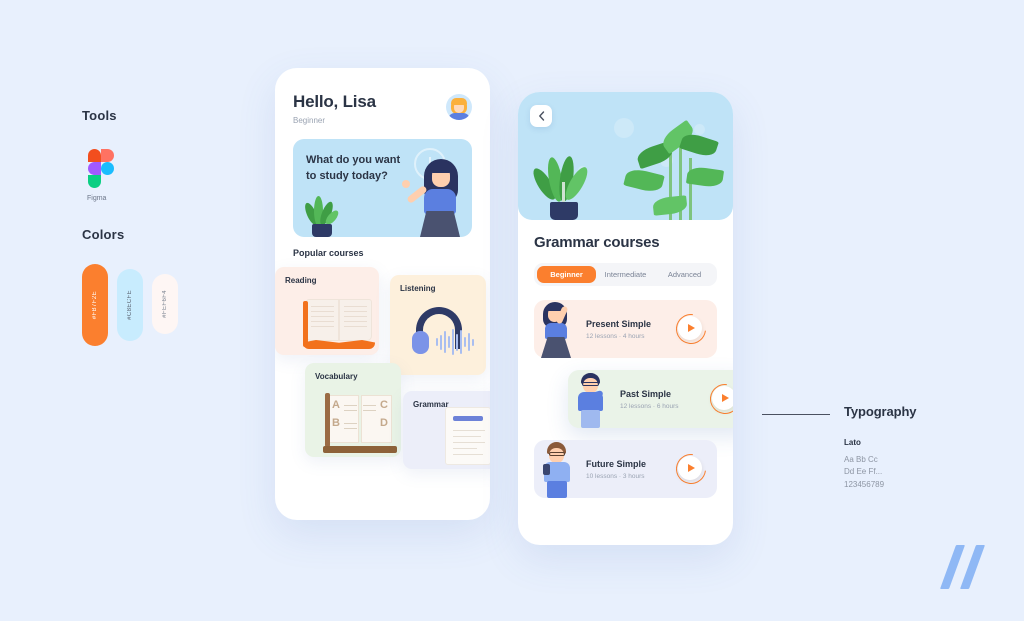 The width and height of the screenshot is (1024, 621). What do you see at coordinates (558, 469) in the screenshot?
I see `man-with-phone-illustration` at bounding box center [558, 469].